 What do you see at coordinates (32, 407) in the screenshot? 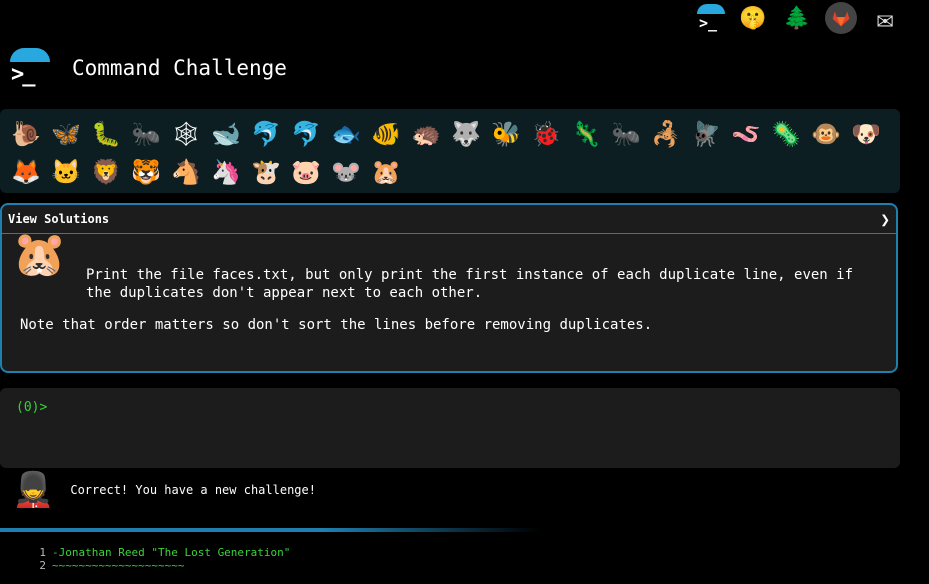
I see `terminal-prompt: (0)>` at bounding box center [32, 407].